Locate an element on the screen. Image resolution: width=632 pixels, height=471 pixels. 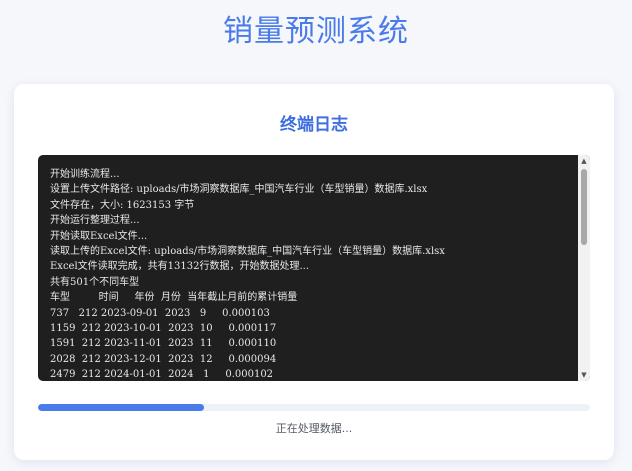
log-line: 1159 212 2023-10-01 2023 10 0.000117 is located at coordinates (163, 329).